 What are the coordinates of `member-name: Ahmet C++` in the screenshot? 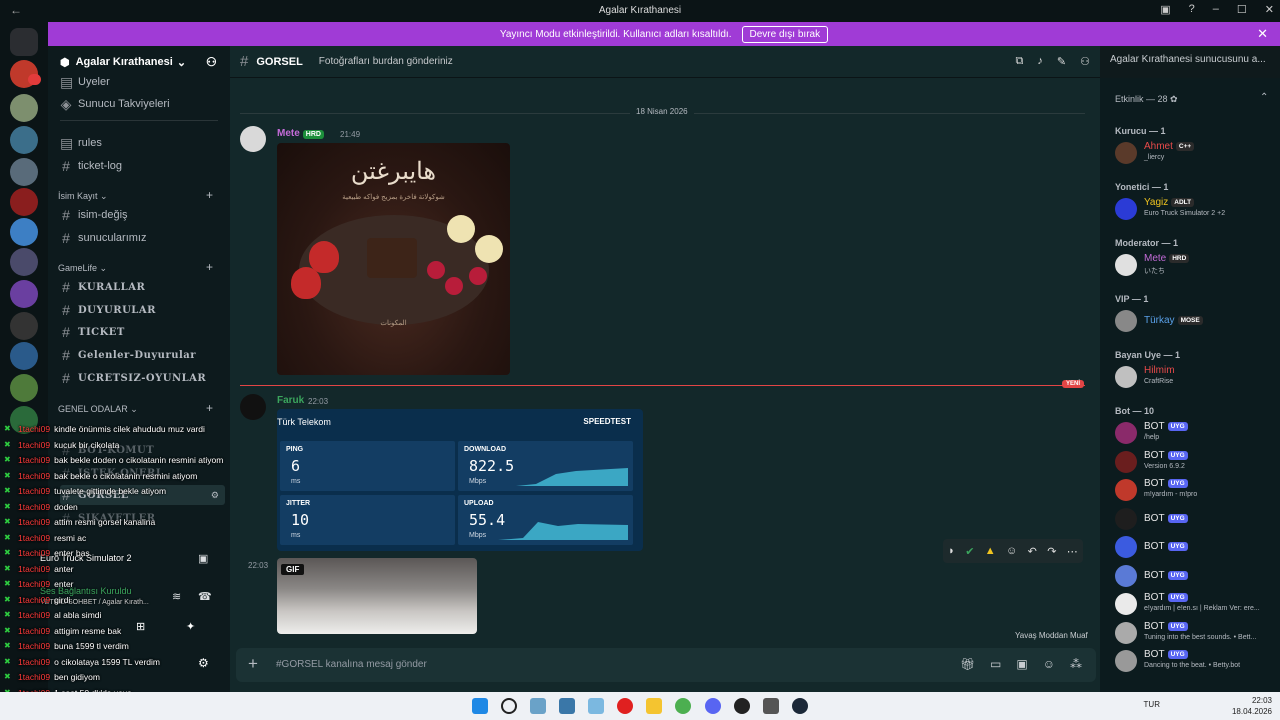 It's located at (1169, 146).